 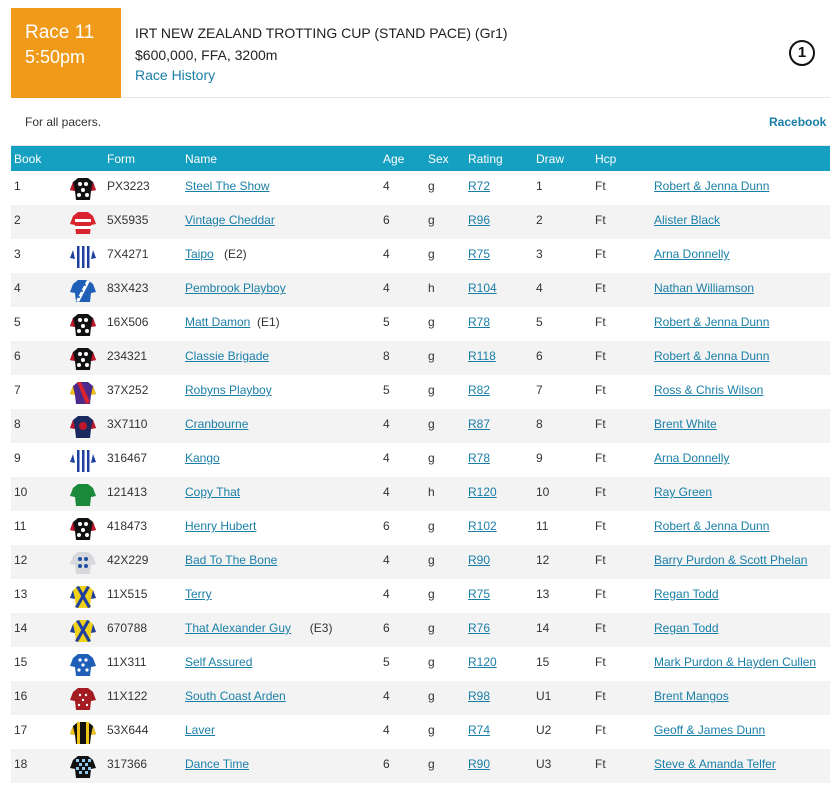 What do you see at coordinates (55, 57) in the screenshot?
I see `race-time: 5:50pm` at bounding box center [55, 57].